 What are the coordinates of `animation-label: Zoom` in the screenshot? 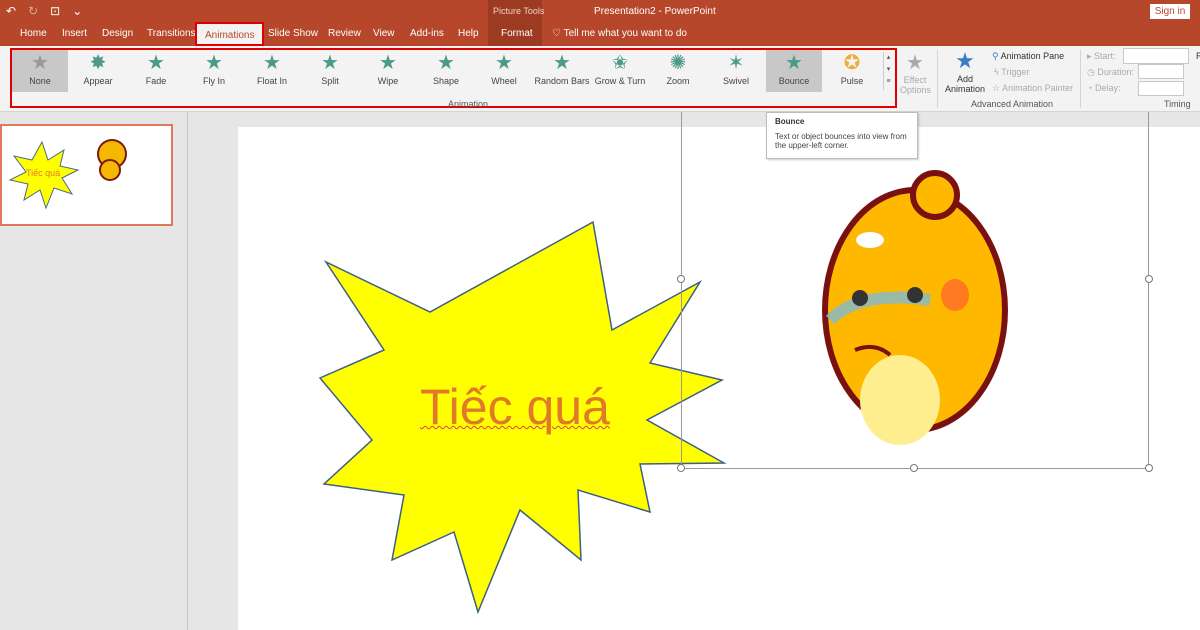 It's located at (678, 81).